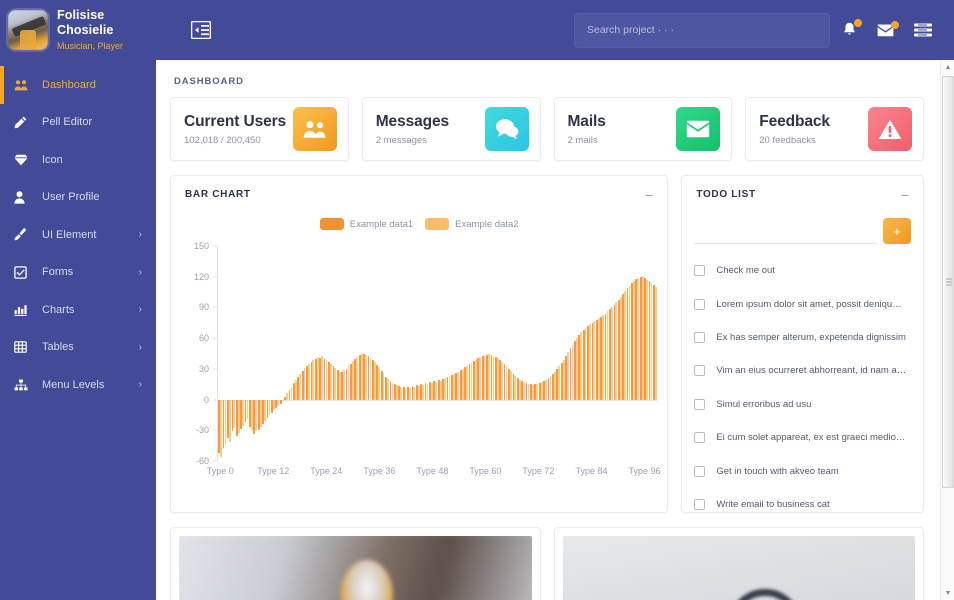 This screenshot has height=600, width=954. I want to click on stat-title: Current Users, so click(235, 121).